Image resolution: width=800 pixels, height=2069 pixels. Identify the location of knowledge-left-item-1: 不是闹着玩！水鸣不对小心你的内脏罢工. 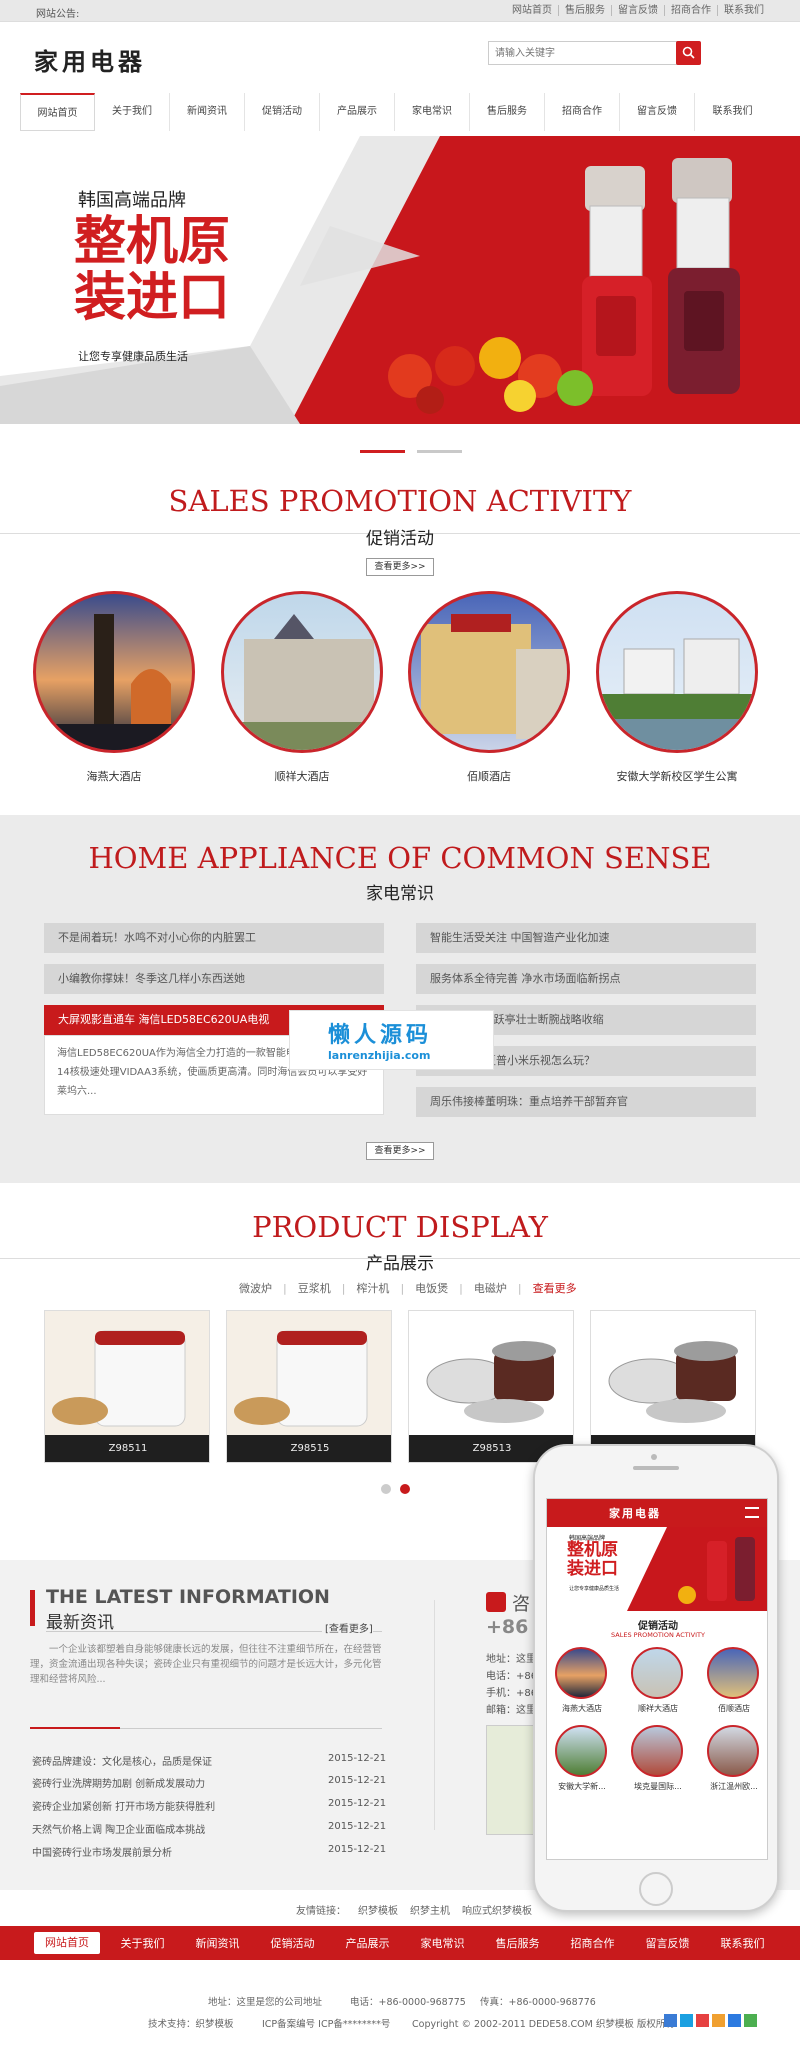
(214, 938).